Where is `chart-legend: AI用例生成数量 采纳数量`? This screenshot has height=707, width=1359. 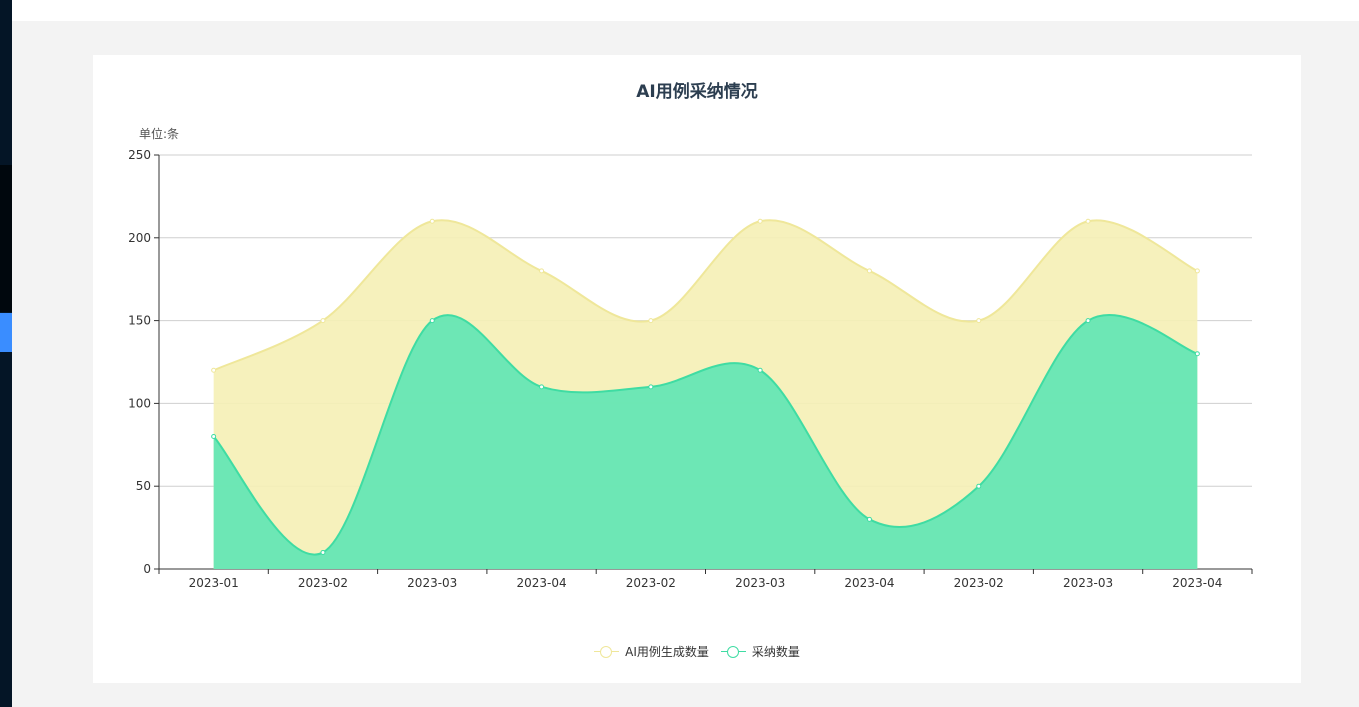
chart-legend: AI用例生成数量 采纳数量 is located at coordinates (697, 651).